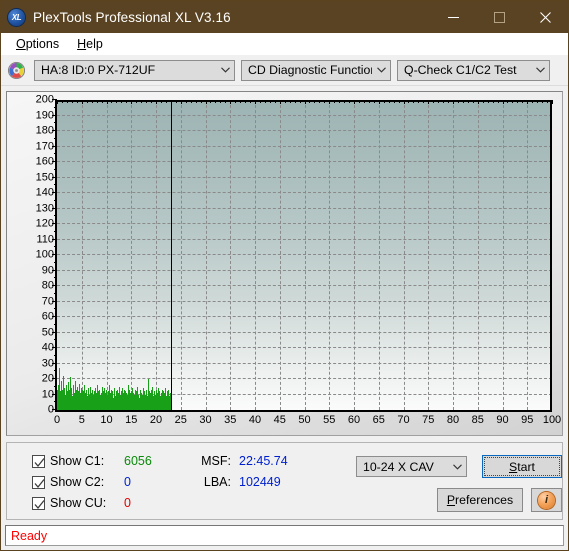  I want to click on show-c2-checkbox, so click(38, 482).